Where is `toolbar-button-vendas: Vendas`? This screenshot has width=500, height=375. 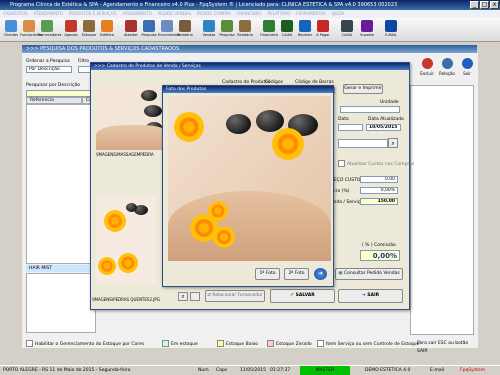
toolbar-button-vendas: Vendas is located at coordinates (209, 30).